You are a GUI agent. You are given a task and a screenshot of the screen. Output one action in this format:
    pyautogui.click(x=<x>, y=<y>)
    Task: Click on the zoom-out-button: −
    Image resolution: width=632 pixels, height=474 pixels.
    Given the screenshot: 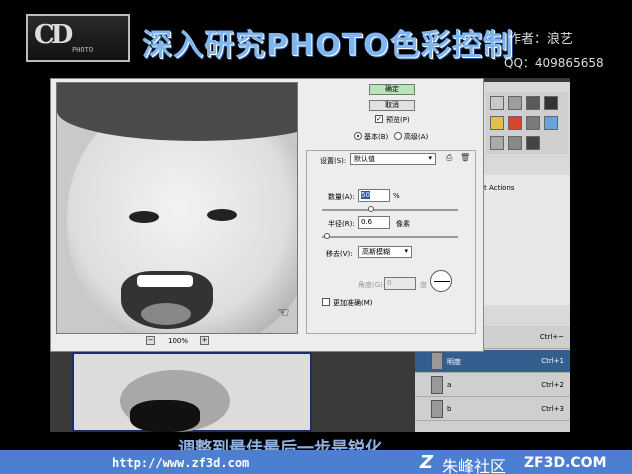 What is the action you would take?
    pyautogui.click(x=150, y=340)
    